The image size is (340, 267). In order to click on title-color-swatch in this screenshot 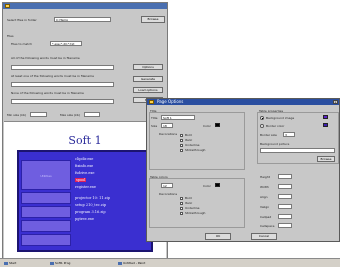, I will do `click(217, 125)`.